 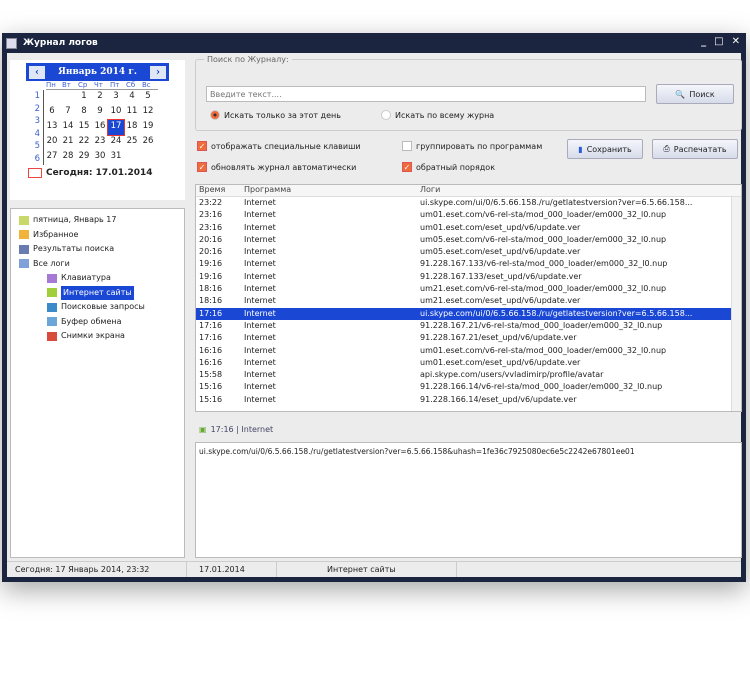 What do you see at coordinates (211, 301) in the screenshot?
I see `table-cell: 18:16` at bounding box center [211, 301].